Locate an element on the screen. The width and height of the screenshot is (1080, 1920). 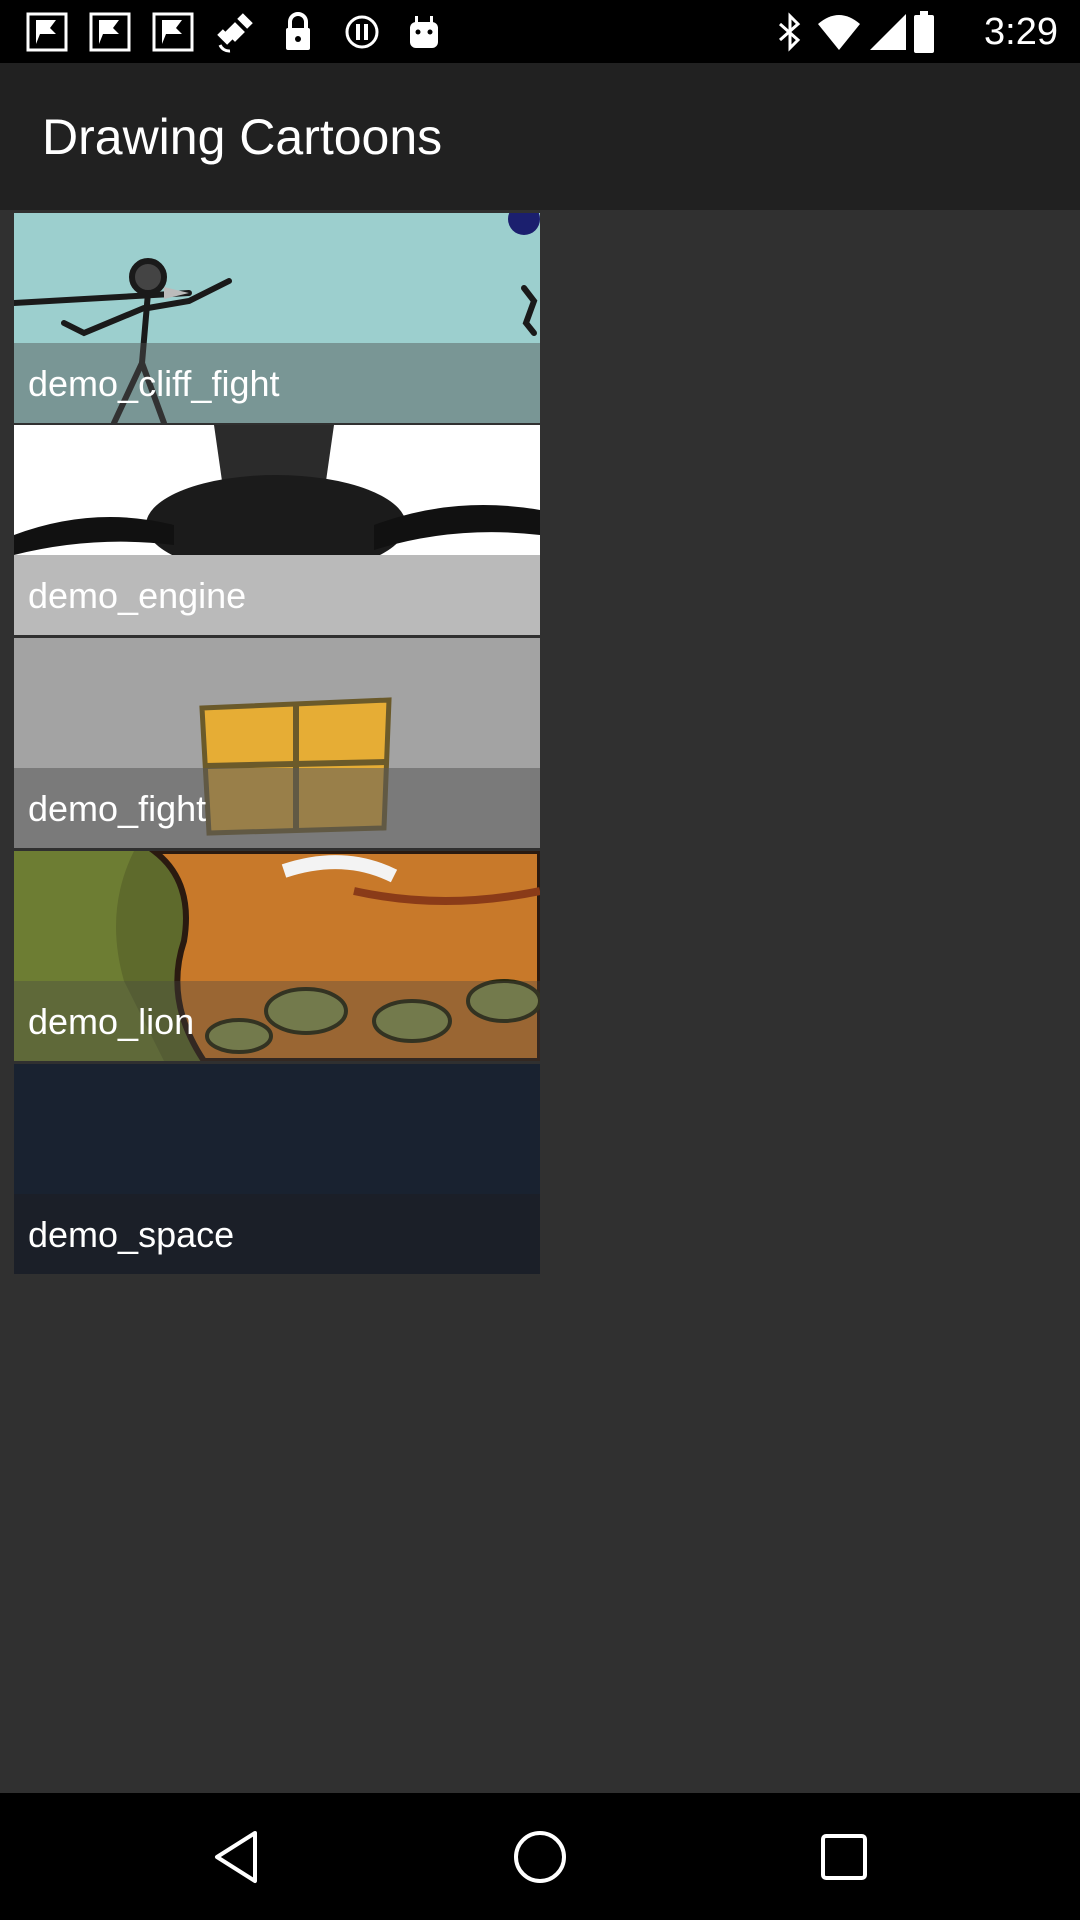
navigation-bar is located at coordinates (540, 1856).